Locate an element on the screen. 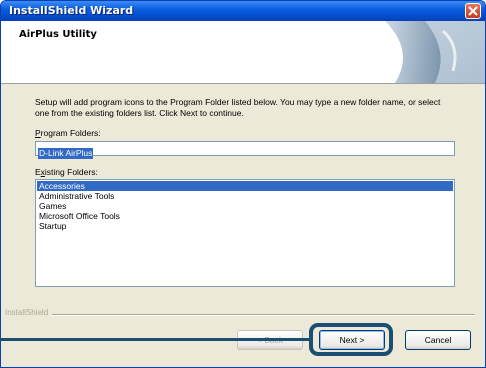 The height and width of the screenshot is (368, 486). installshield-brand: InstallShield is located at coordinates (29, 312).